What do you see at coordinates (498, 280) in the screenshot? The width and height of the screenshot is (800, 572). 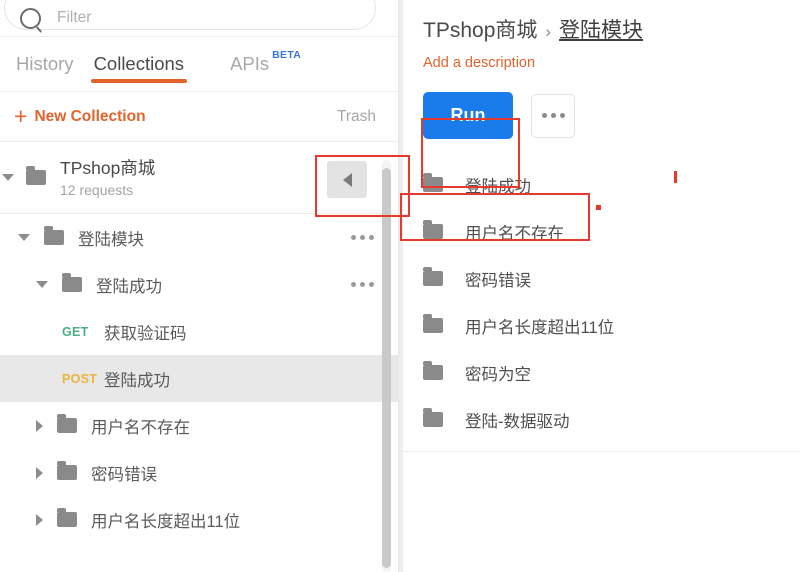 I see `folder-row-label: 密码错误` at bounding box center [498, 280].